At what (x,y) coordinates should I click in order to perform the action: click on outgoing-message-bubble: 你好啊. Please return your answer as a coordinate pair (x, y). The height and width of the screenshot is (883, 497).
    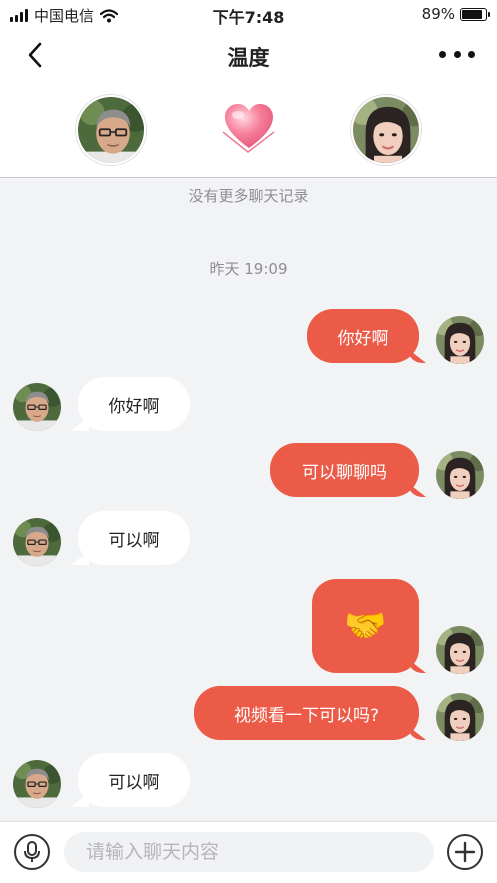
    Looking at the image, I should click on (363, 336).